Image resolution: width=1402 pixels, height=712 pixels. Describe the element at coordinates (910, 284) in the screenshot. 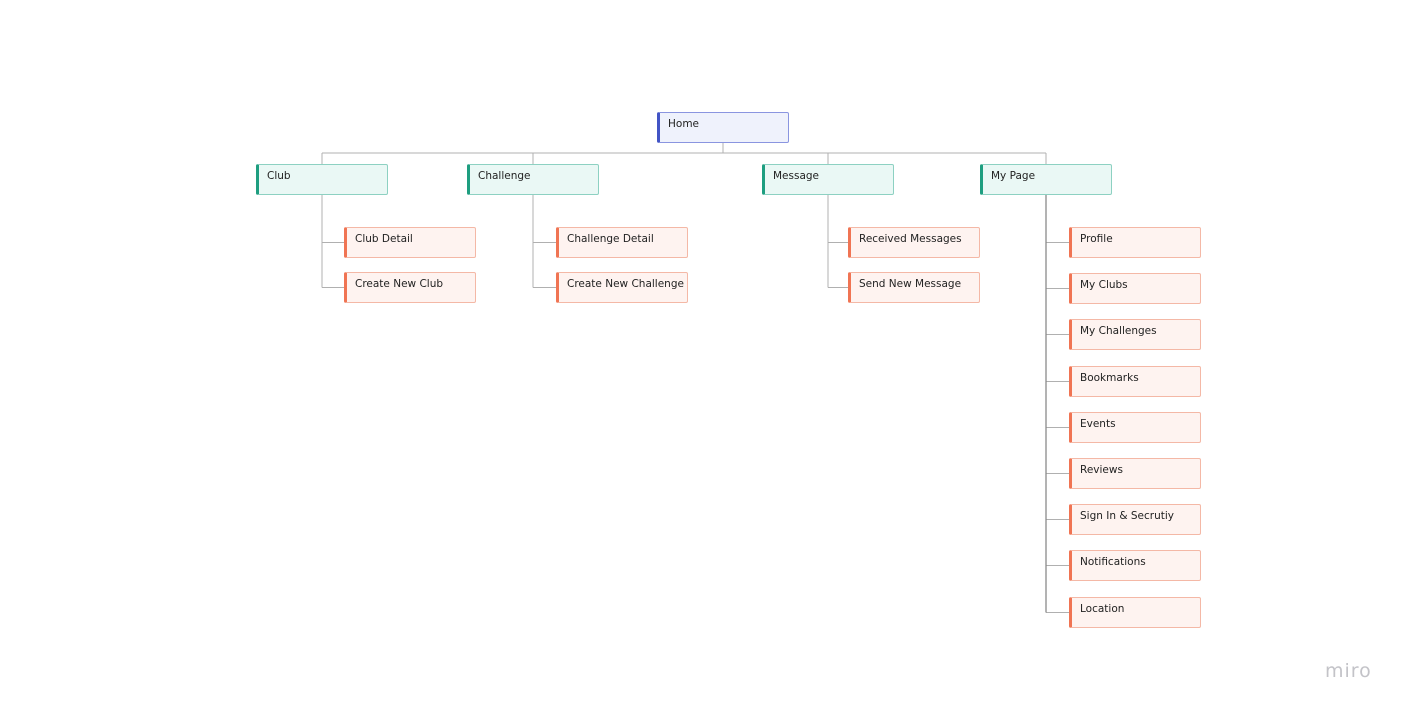

I see `node-label: Send New Message` at that location.